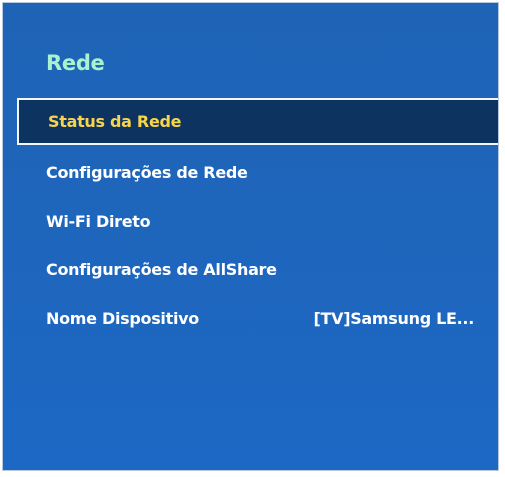  What do you see at coordinates (147, 172) in the screenshot?
I see `menu-item-label: Configurações de Rede` at bounding box center [147, 172].